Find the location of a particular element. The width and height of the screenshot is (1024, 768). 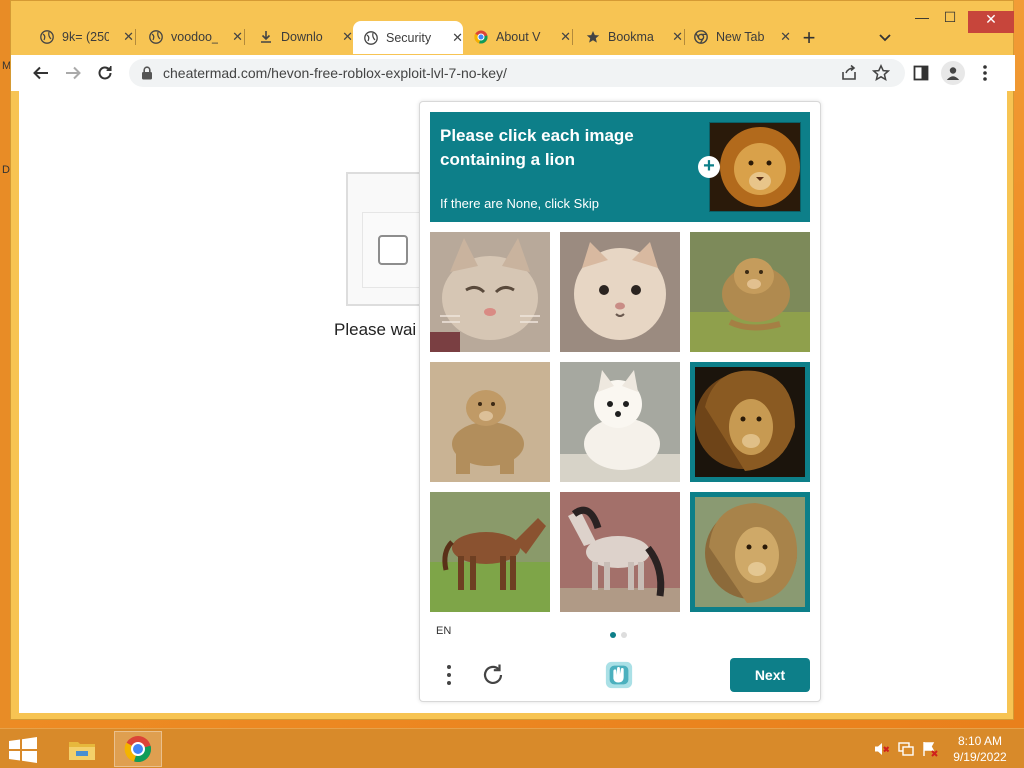

desktop-icon-label: D is located at coordinates (6, 170).